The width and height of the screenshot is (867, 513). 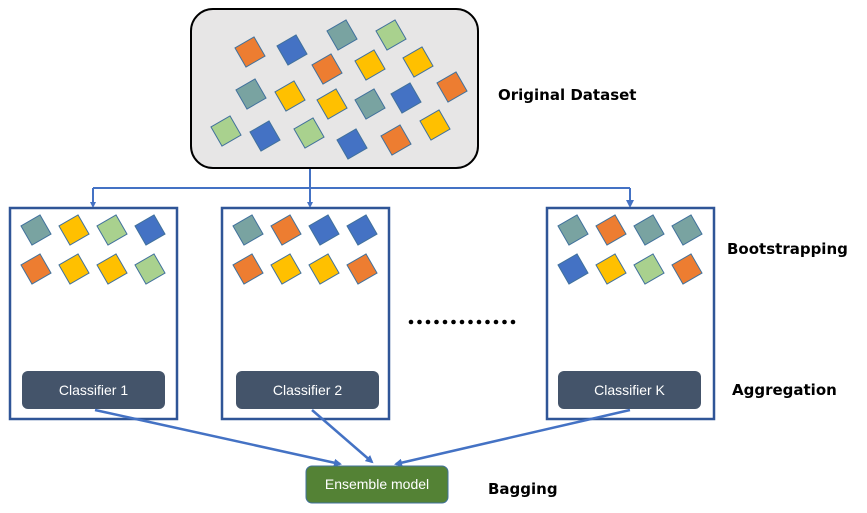 What do you see at coordinates (630, 313) in the screenshot?
I see `bootstrap-bag-k: Classifier K` at bounding box center [630, 313].